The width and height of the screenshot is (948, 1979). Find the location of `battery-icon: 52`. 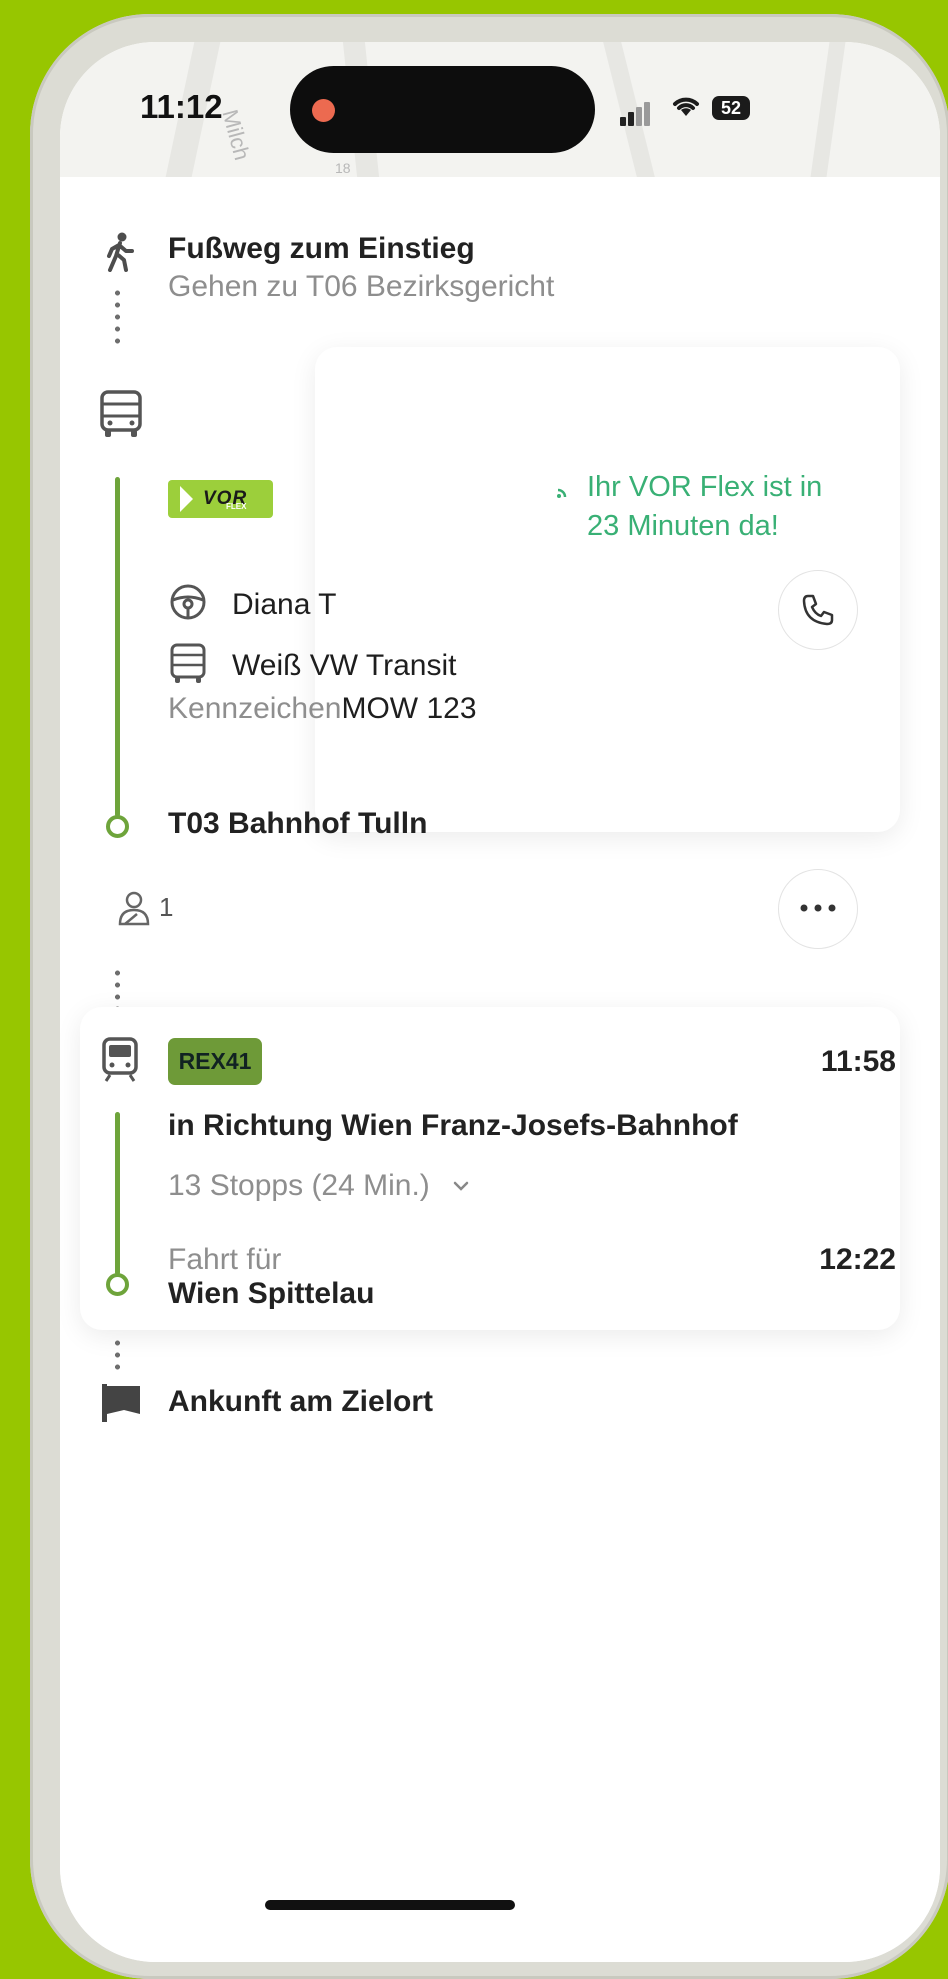

battery-icon: 52 is located at coordinates (731, 108).